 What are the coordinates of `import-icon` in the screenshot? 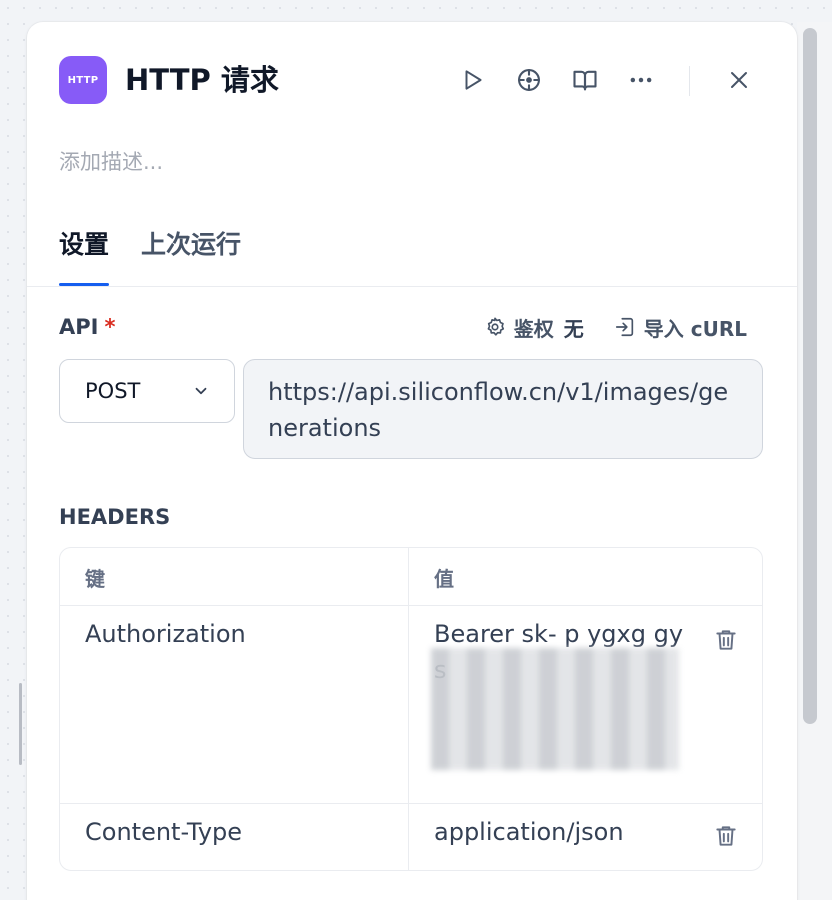 It's located at (624, 327).